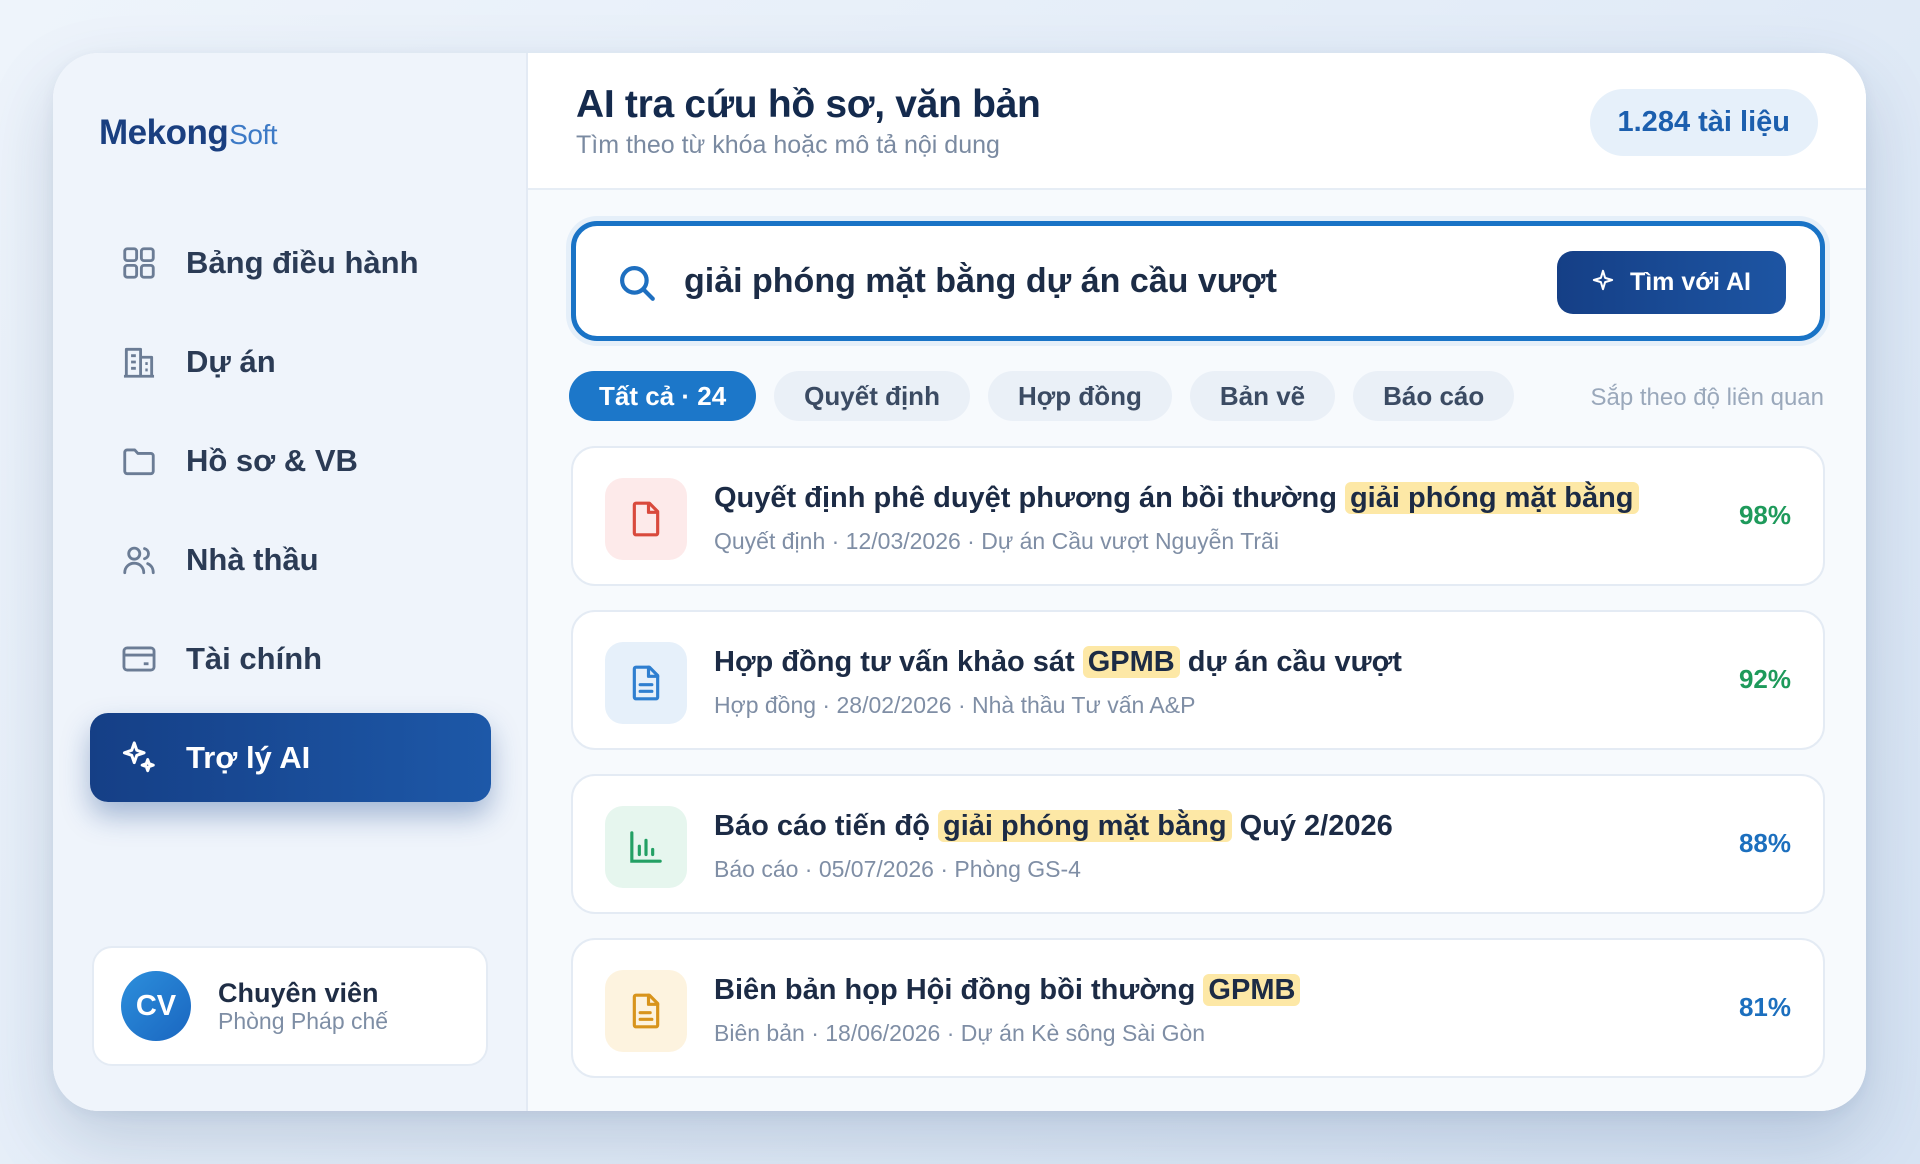  I want to click on search-with-ai-label: Tìm với AI, so click(1690, 282).